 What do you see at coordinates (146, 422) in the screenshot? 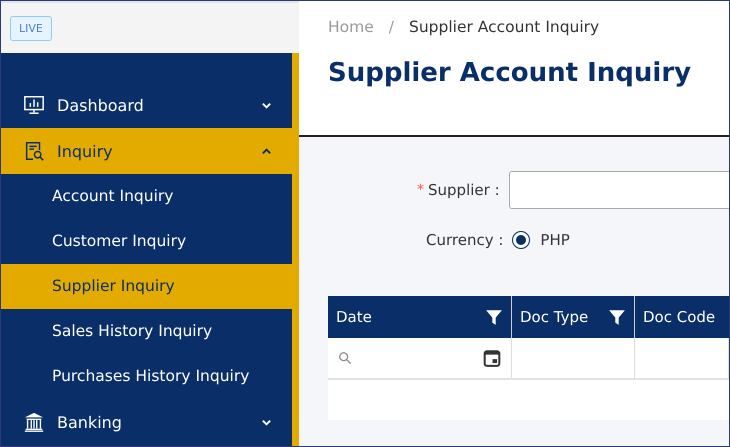
I see `nav-item: Banking` at bounding box center [146, 422].